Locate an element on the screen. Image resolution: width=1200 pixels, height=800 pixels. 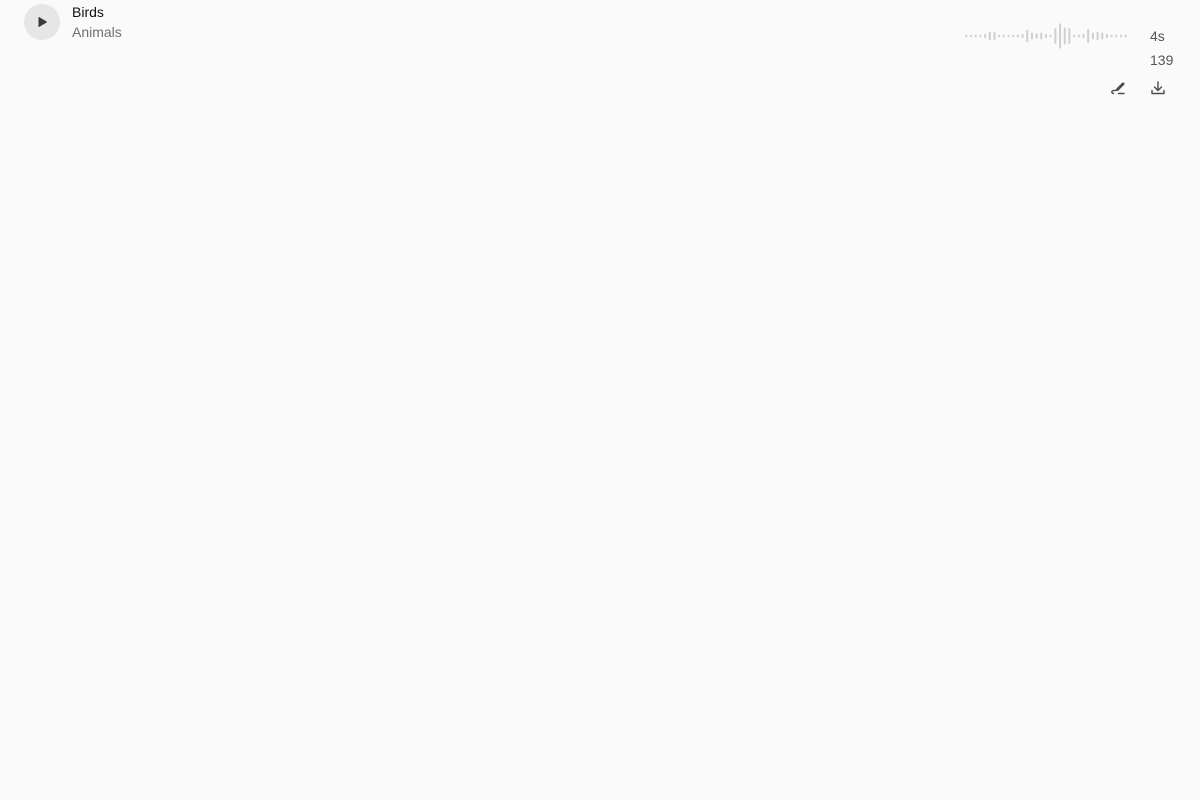
waveform is located at coordinates (1046, 36).